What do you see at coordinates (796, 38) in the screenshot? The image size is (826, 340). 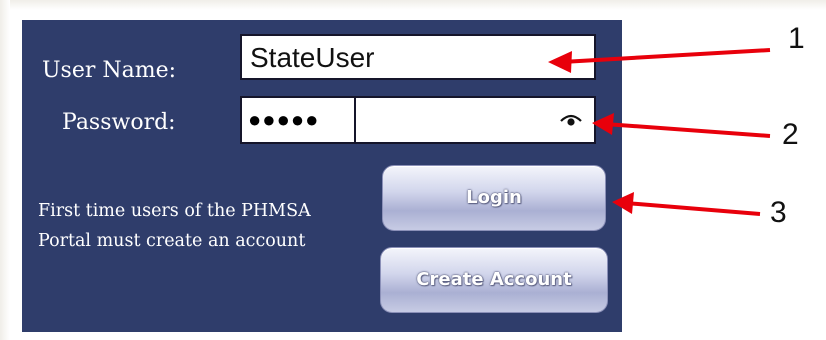 I see `callout-number-1: 1` at bounding box center [796, 38].